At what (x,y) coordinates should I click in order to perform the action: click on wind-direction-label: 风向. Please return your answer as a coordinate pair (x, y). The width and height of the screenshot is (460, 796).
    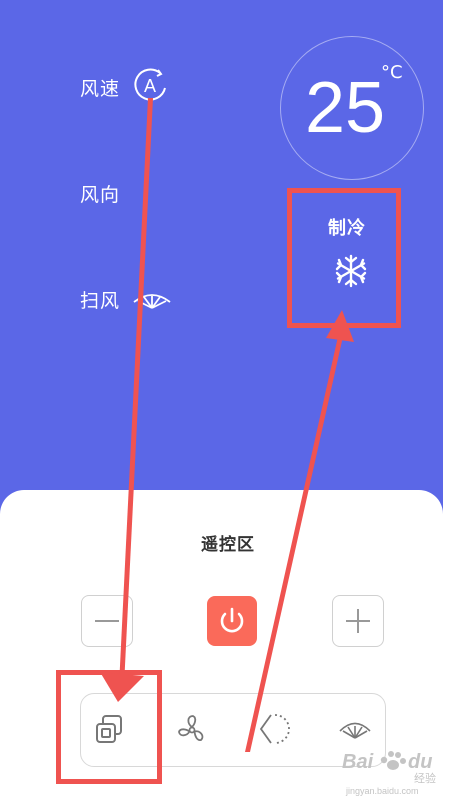
    Looking at the image, I should click on (100, 195).